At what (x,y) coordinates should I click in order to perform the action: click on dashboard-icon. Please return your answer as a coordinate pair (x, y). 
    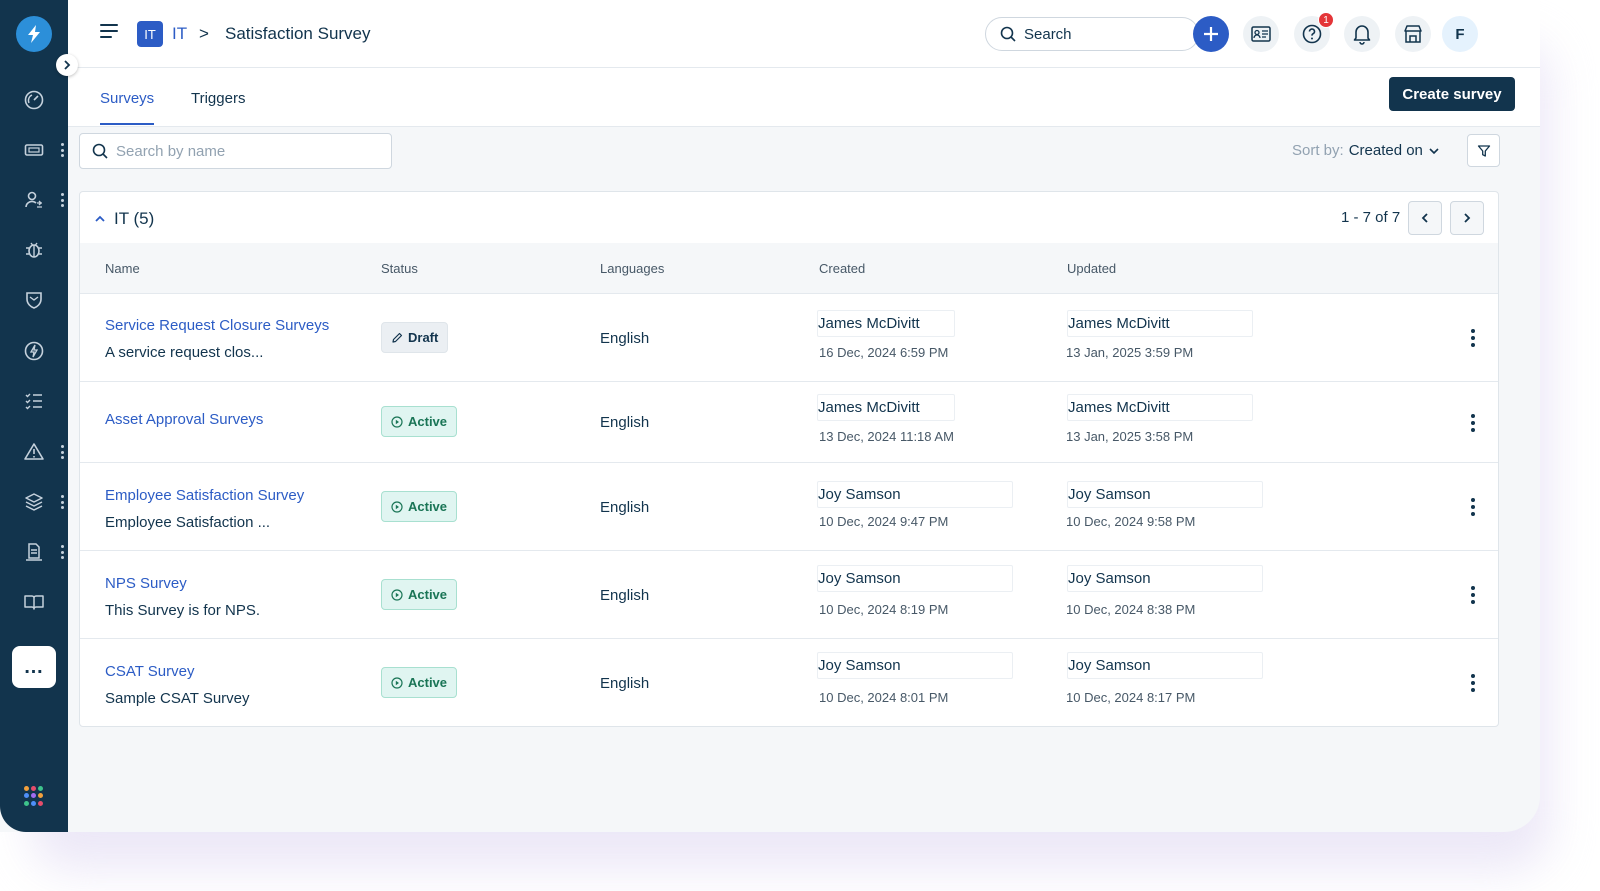
    Looking at the image, I should click on (34, 100).